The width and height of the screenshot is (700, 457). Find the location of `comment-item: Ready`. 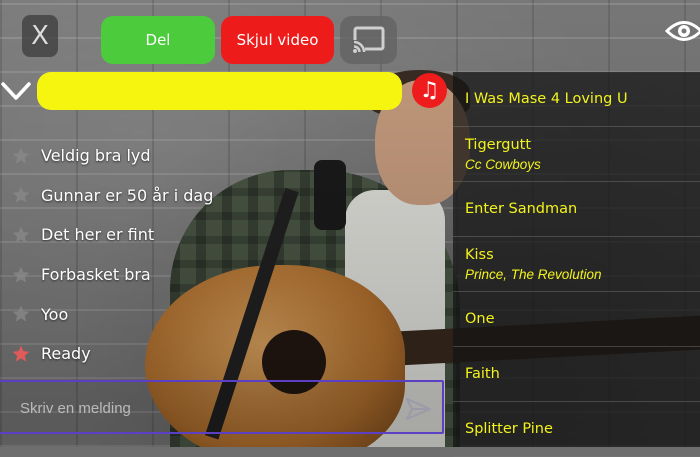

comment-item: Ready is located at coordinates (150, 354).